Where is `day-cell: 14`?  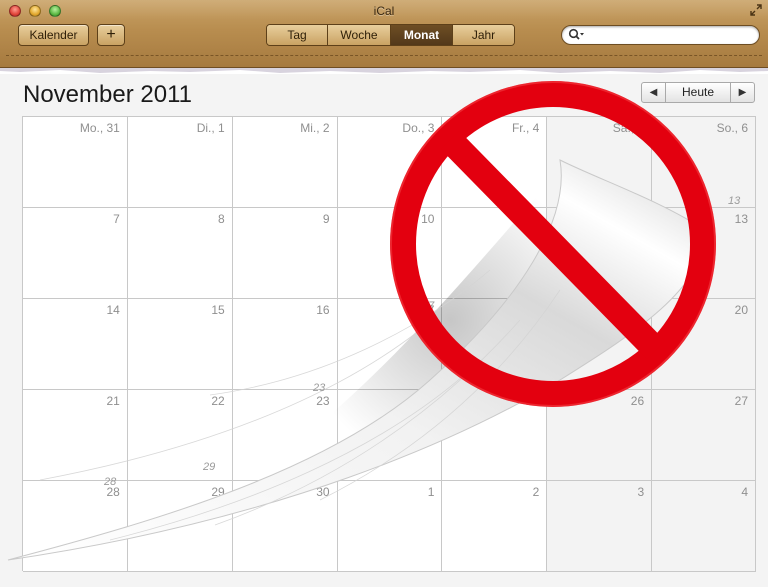 day-cell: 14 is located at coordinates (75, 344).